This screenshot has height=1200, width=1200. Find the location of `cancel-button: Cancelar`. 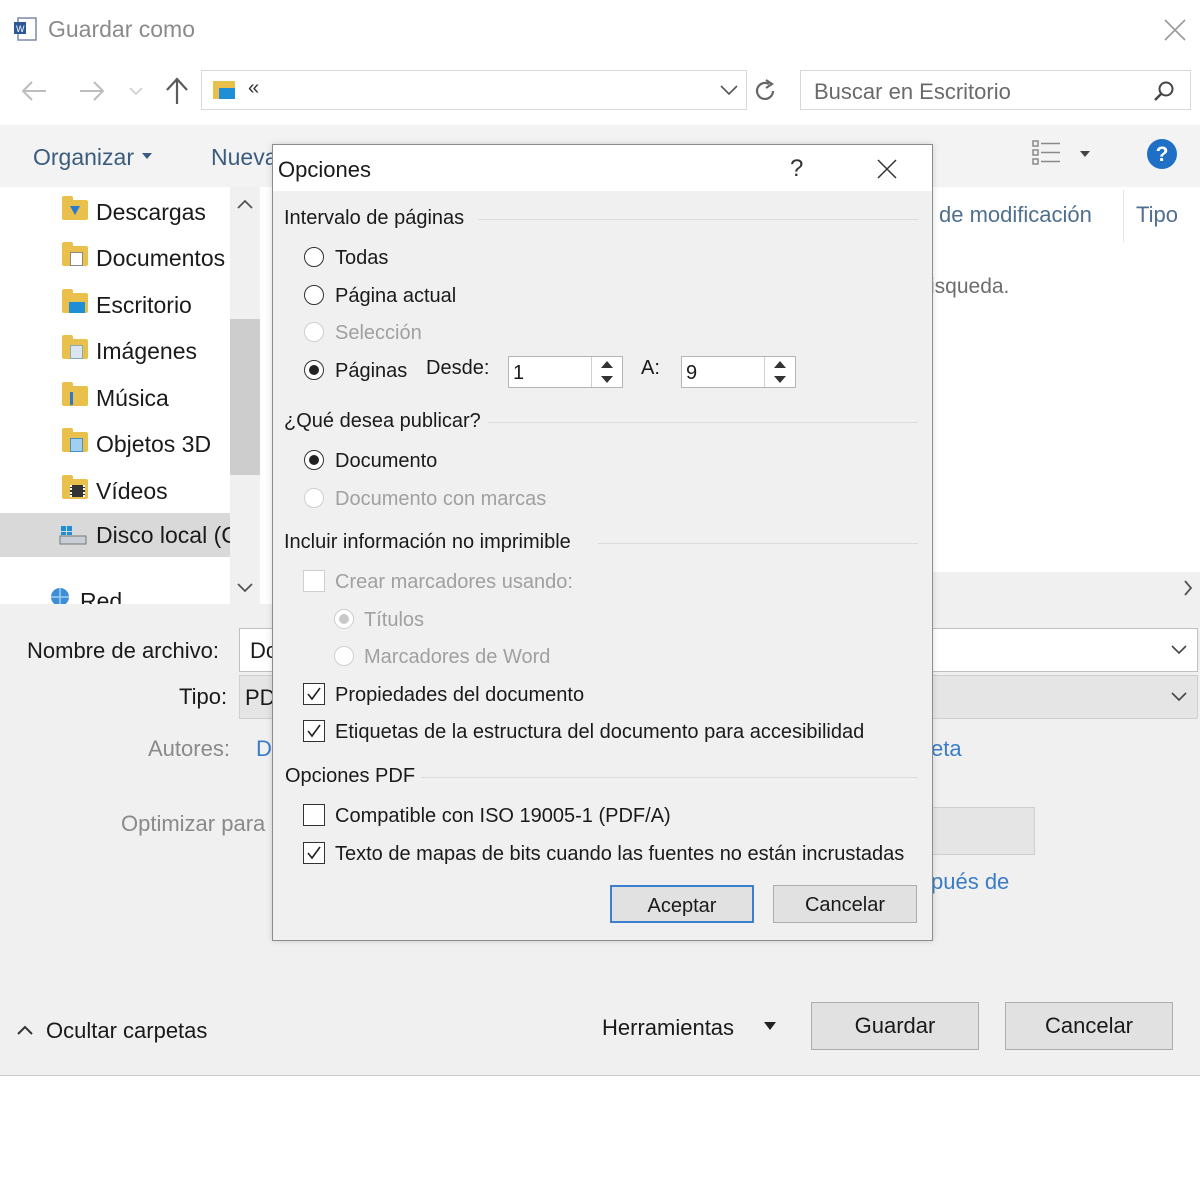

cancel-button: Cancelar is located at coordinates (1089, 1026).